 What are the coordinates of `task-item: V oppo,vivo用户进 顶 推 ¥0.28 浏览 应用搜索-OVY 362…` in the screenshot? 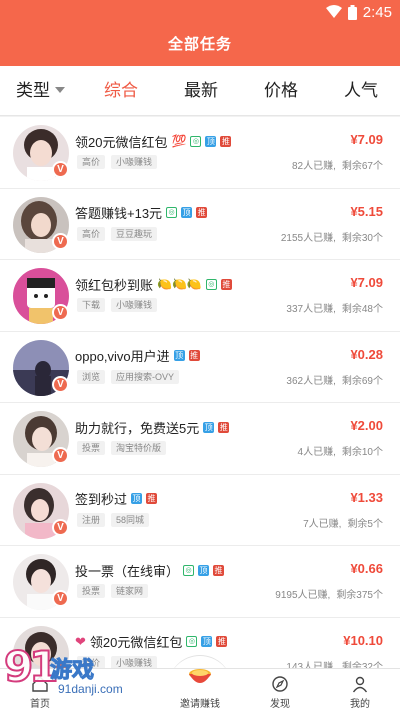 It's located at (200, 367).